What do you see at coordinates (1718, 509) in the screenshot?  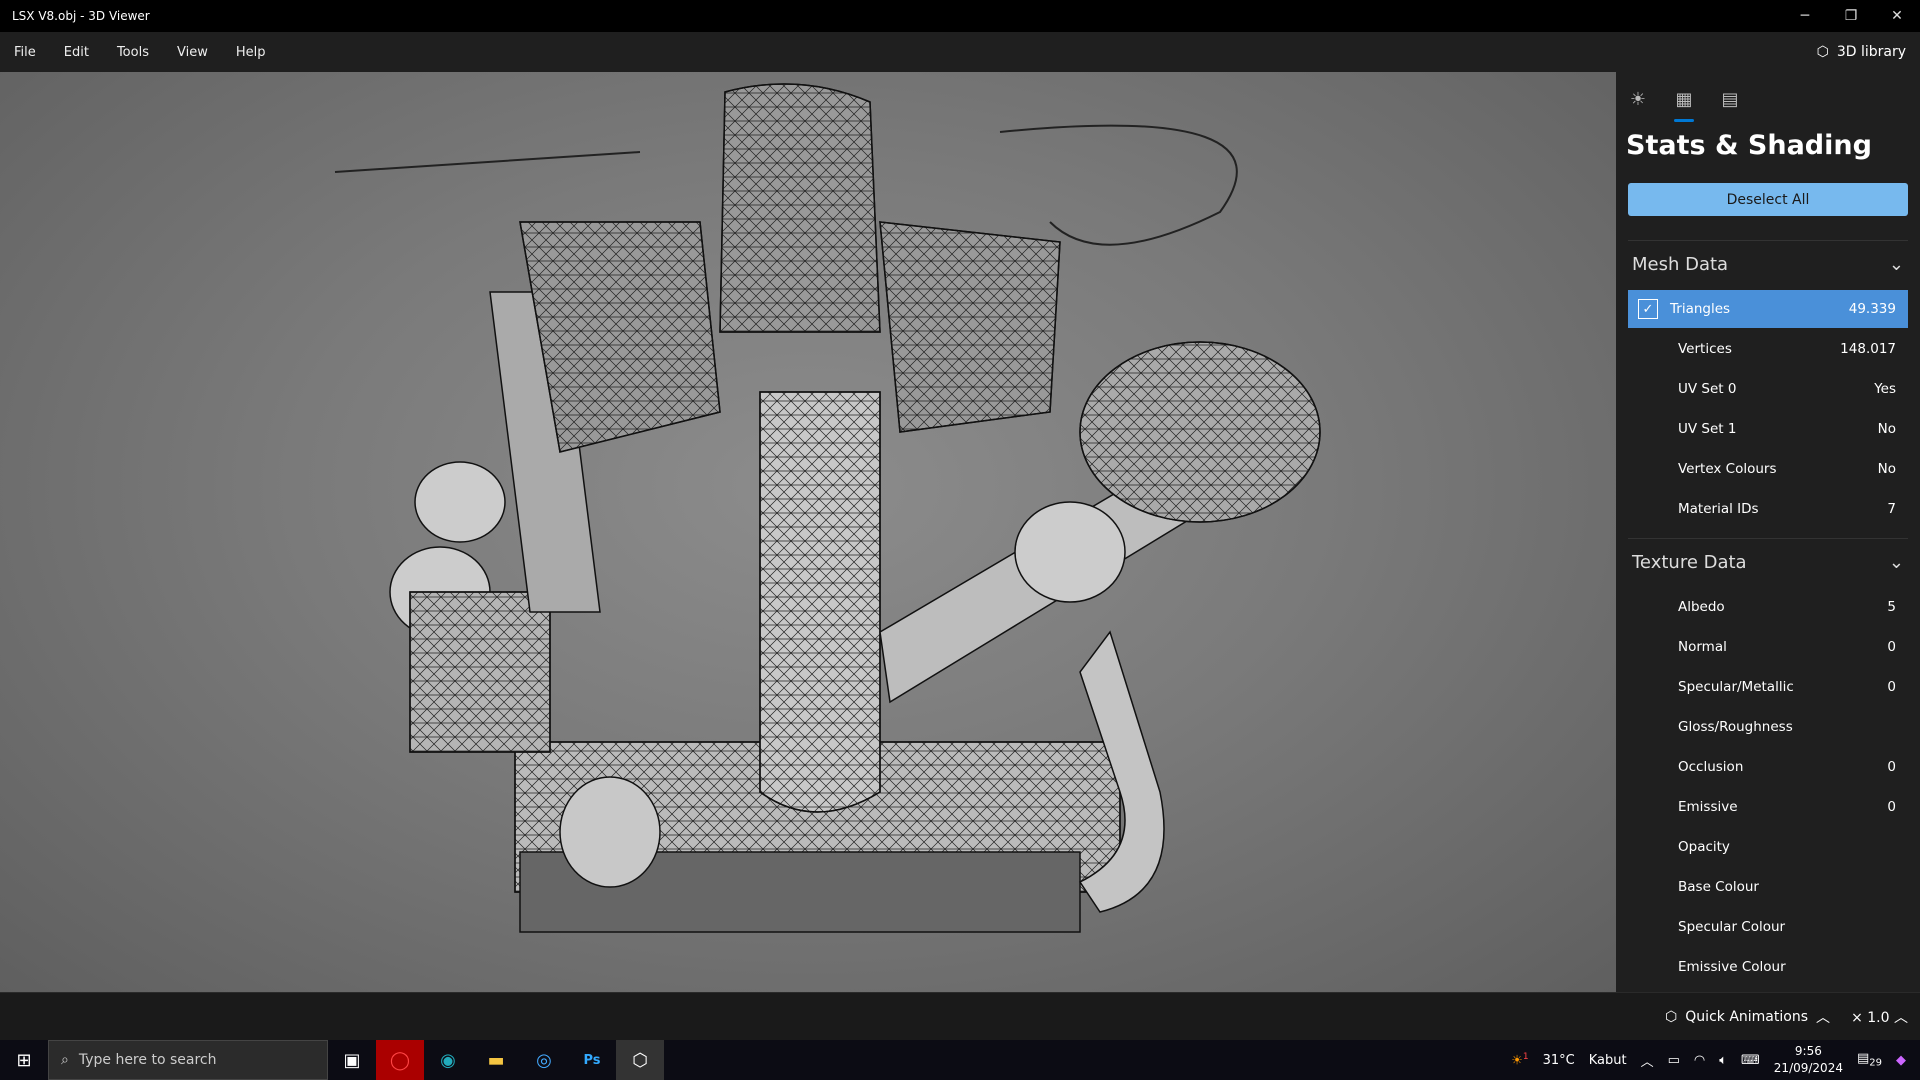 I see `row-label: Material IDs` at bounding box center [1718, 509].